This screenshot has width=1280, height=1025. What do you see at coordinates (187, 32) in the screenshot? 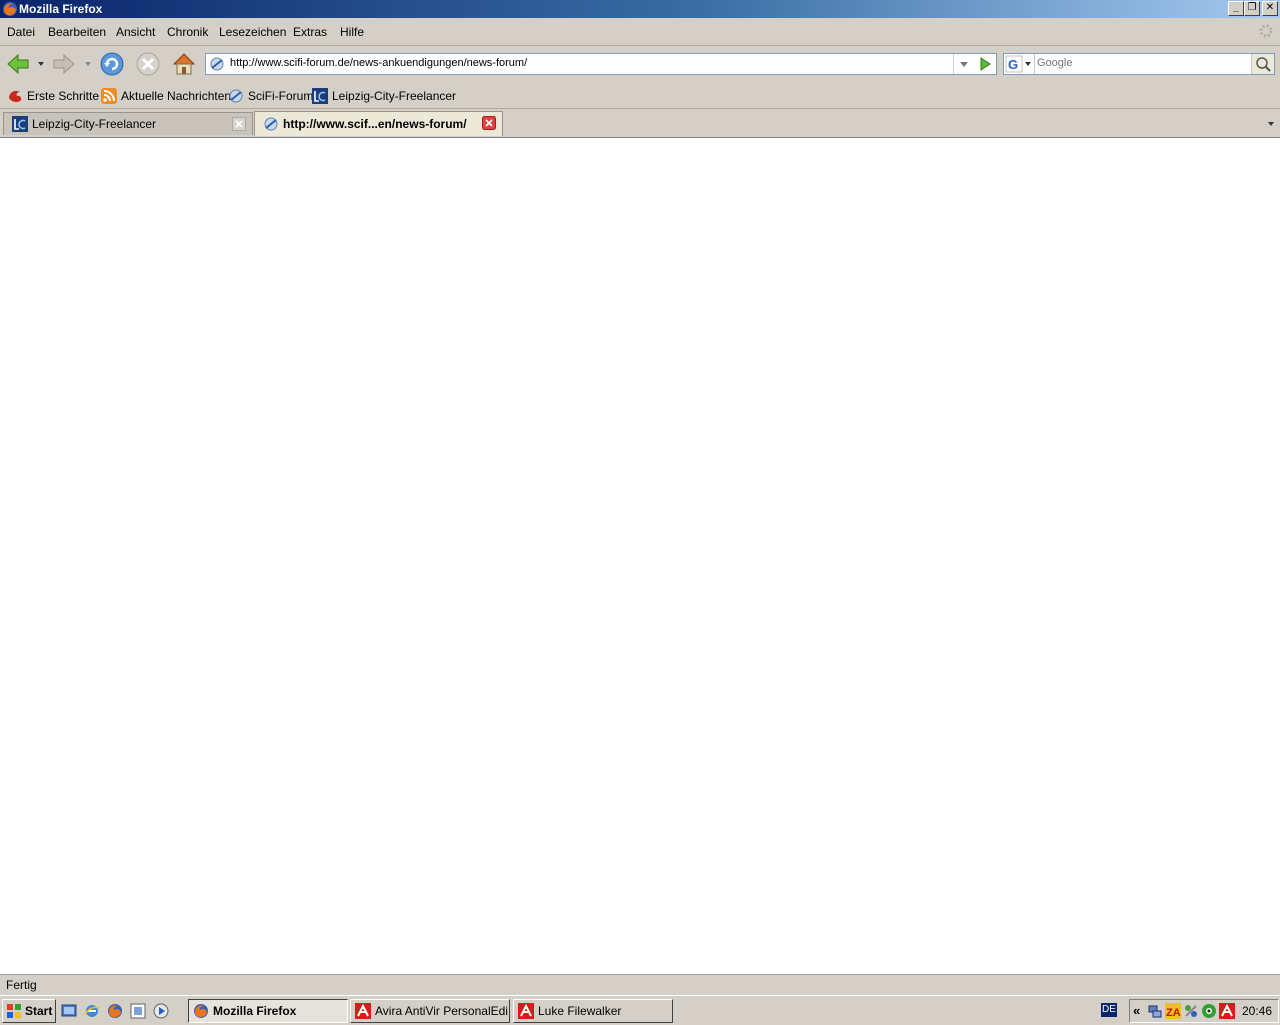
I see `menu-chronik: Chronik` at bounding box center [187, 32].